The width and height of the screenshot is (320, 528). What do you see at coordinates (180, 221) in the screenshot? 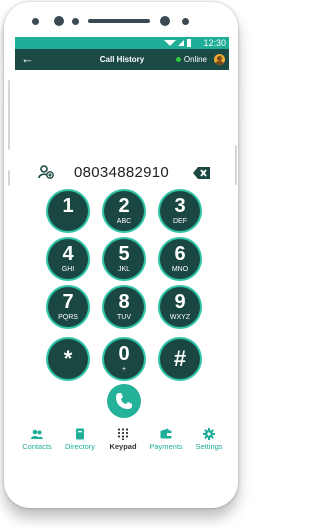
I see `key-letters: DEF` at bounding box center [180, 221].